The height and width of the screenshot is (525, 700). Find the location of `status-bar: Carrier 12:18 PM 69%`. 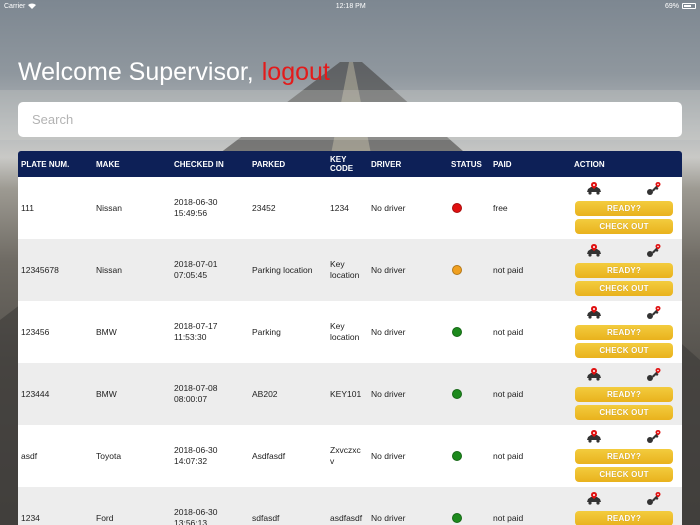

status-bar: Carrier 12:18 PM 69% is located at coordinates (350, 6).